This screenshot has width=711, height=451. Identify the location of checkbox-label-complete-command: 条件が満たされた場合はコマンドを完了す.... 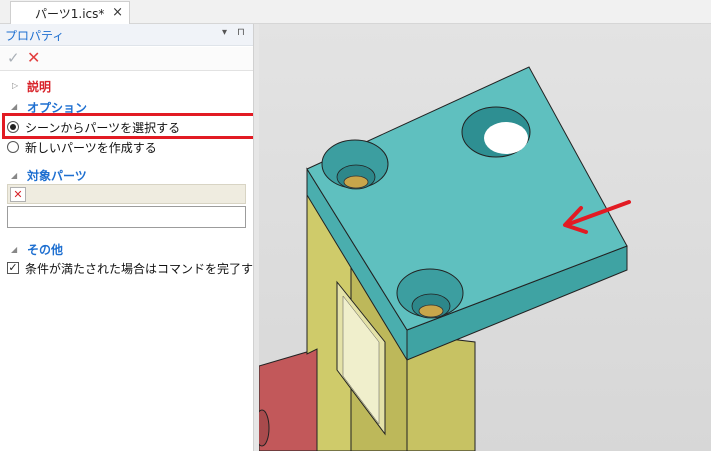
(144, 268).